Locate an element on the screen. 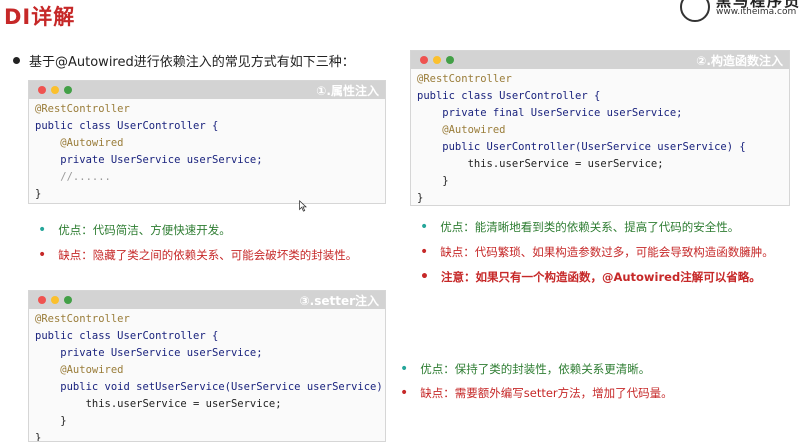 The height and width of the screenshot is (442, 811). mouse-cursor-icon is located at coordinates (303, 206).